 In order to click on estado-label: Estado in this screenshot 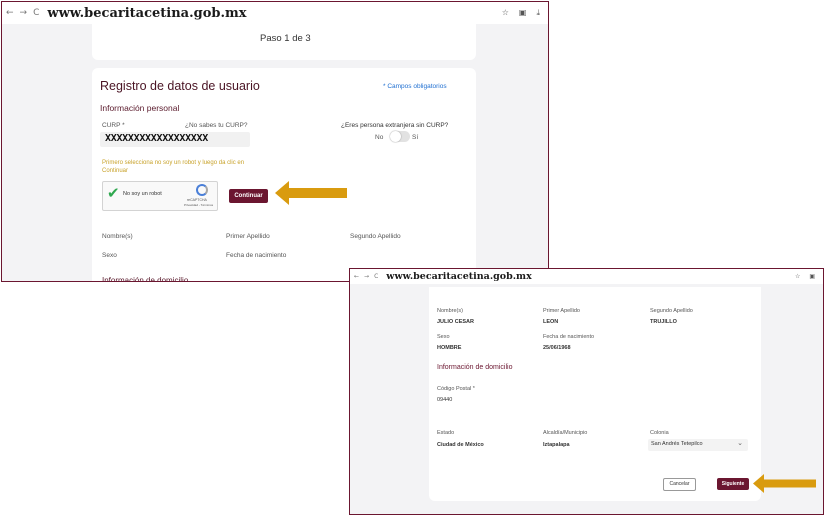, I will do `click(446, 433)`.